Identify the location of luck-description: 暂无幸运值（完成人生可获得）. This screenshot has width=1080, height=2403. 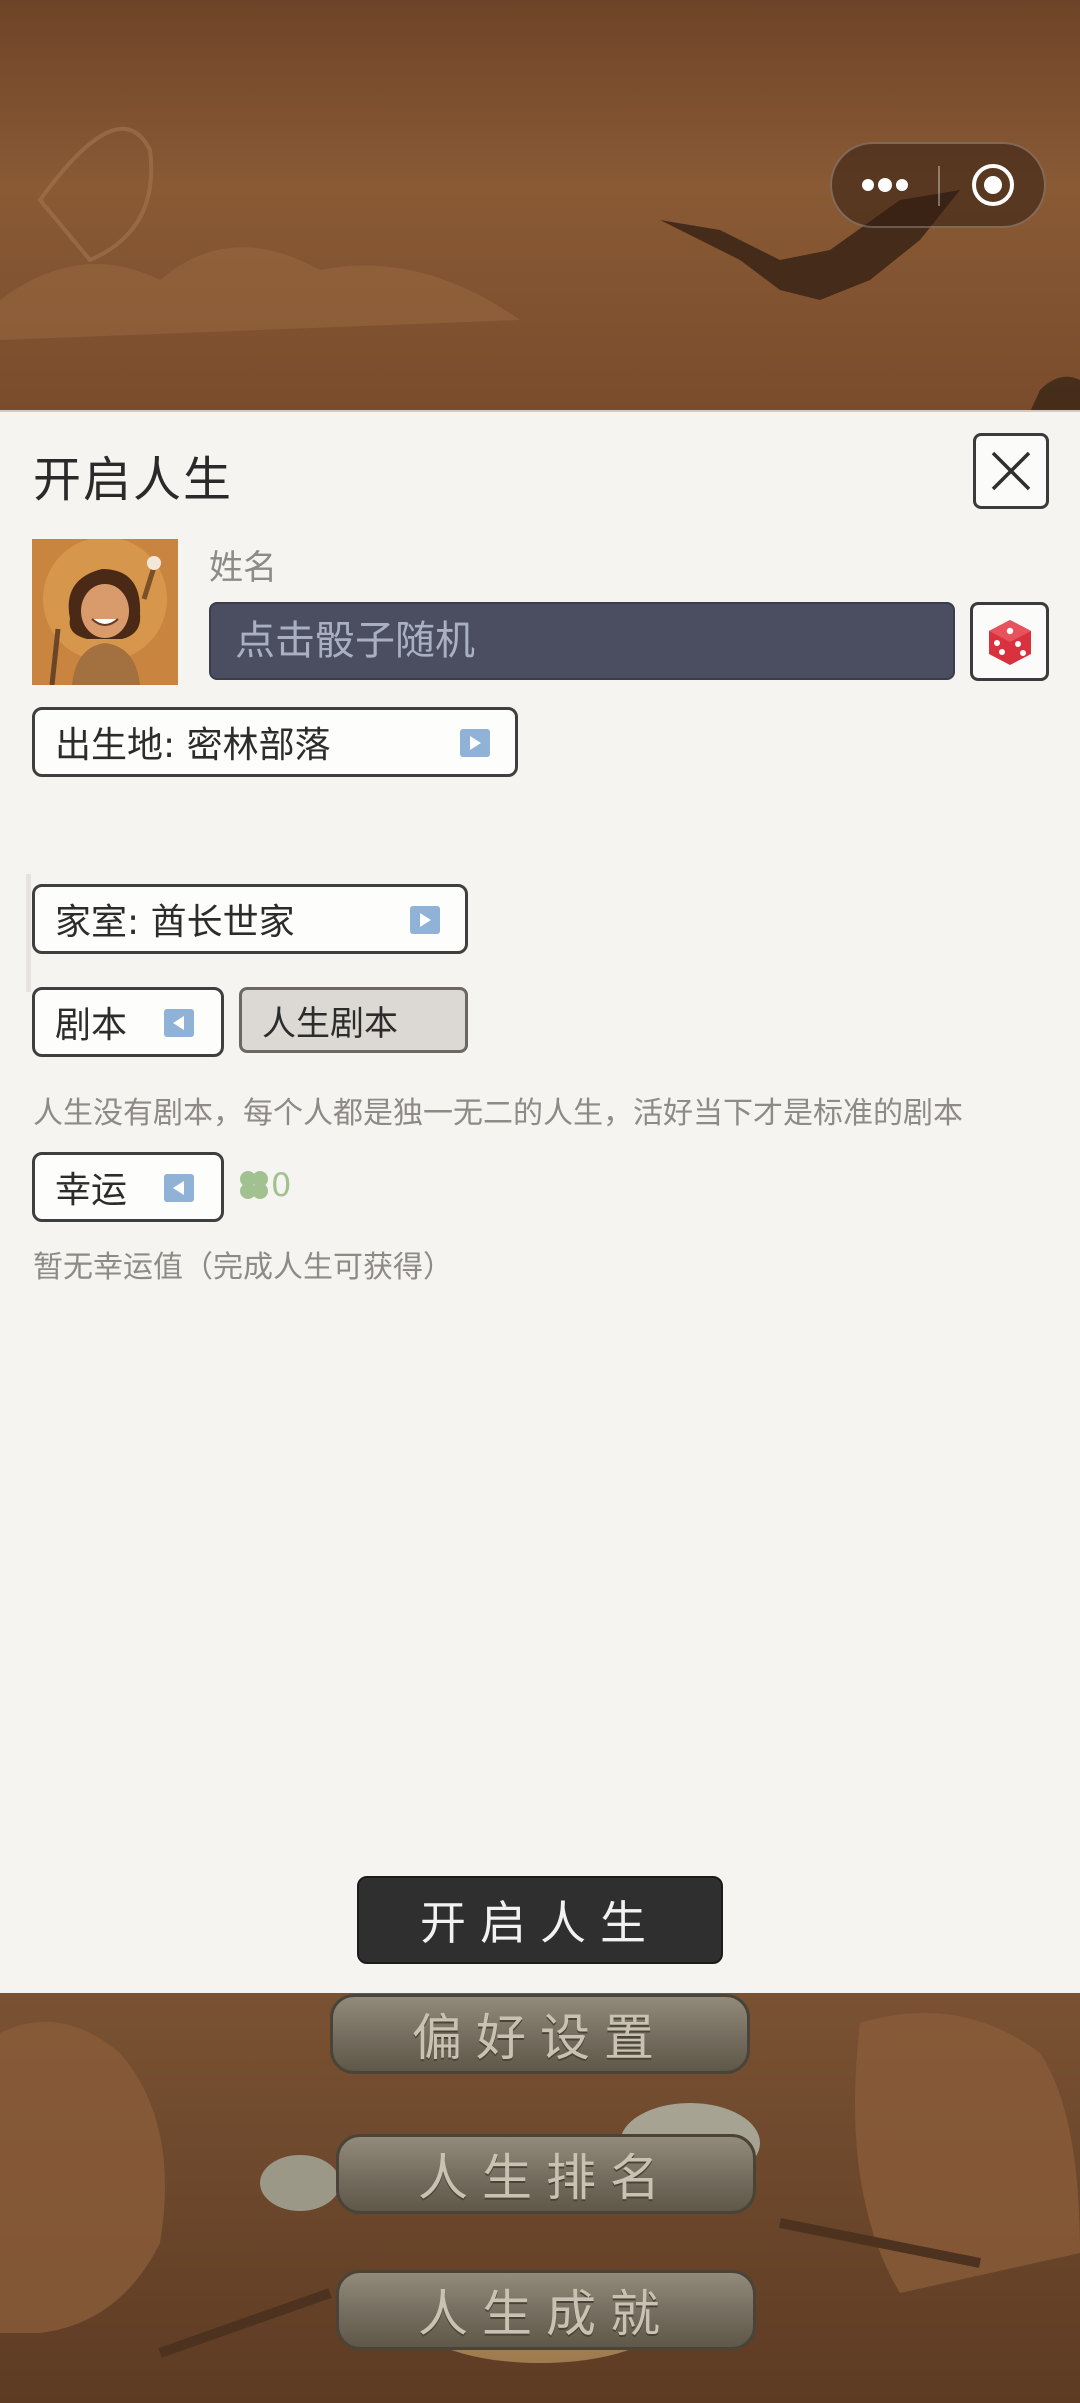
(243, 1267).